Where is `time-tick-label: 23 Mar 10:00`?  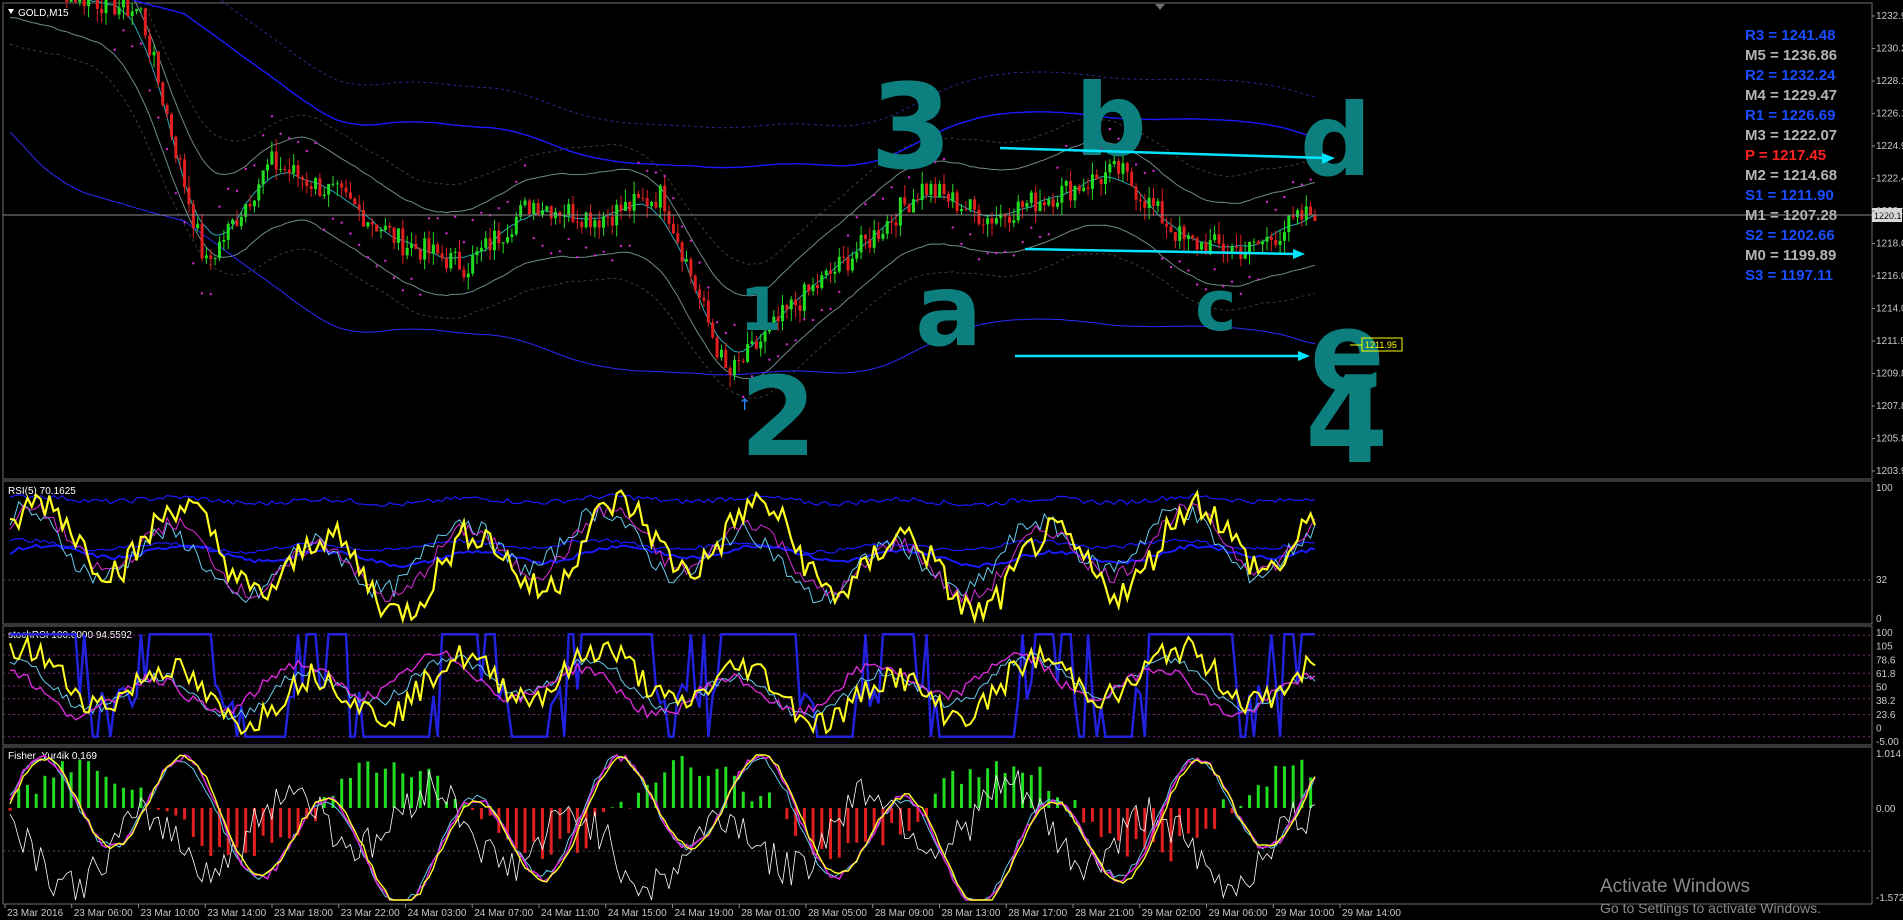
time-tick-label: 23 Mar 10:00 is located at coordinates (170, 913).